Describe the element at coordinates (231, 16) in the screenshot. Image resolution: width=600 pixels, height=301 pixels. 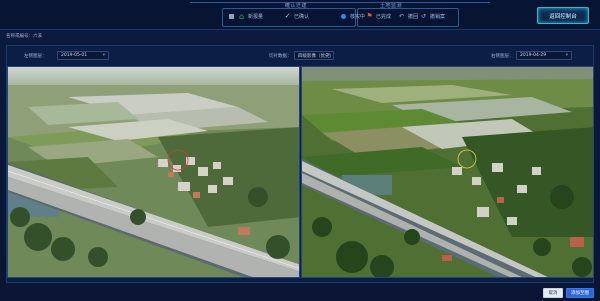
I see `square-icon` at that location.